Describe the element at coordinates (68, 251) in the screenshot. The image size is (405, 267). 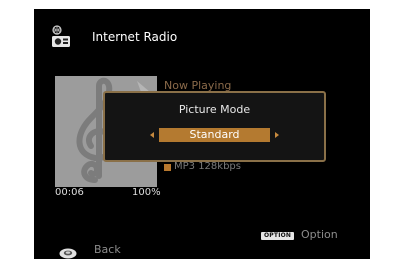
I see `back-button-icon` at that location.